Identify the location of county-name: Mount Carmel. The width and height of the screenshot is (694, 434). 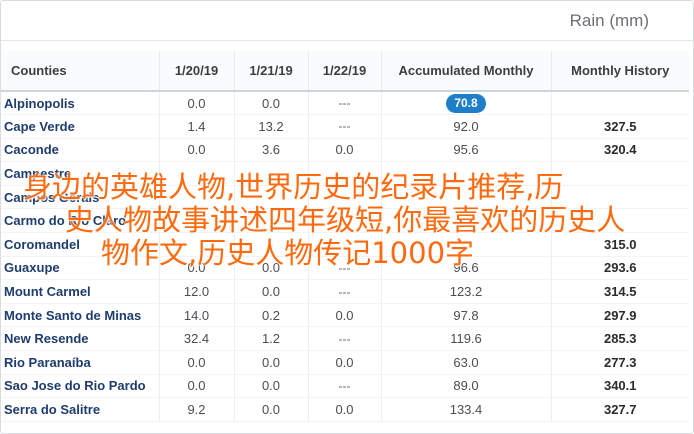
(80, 291).